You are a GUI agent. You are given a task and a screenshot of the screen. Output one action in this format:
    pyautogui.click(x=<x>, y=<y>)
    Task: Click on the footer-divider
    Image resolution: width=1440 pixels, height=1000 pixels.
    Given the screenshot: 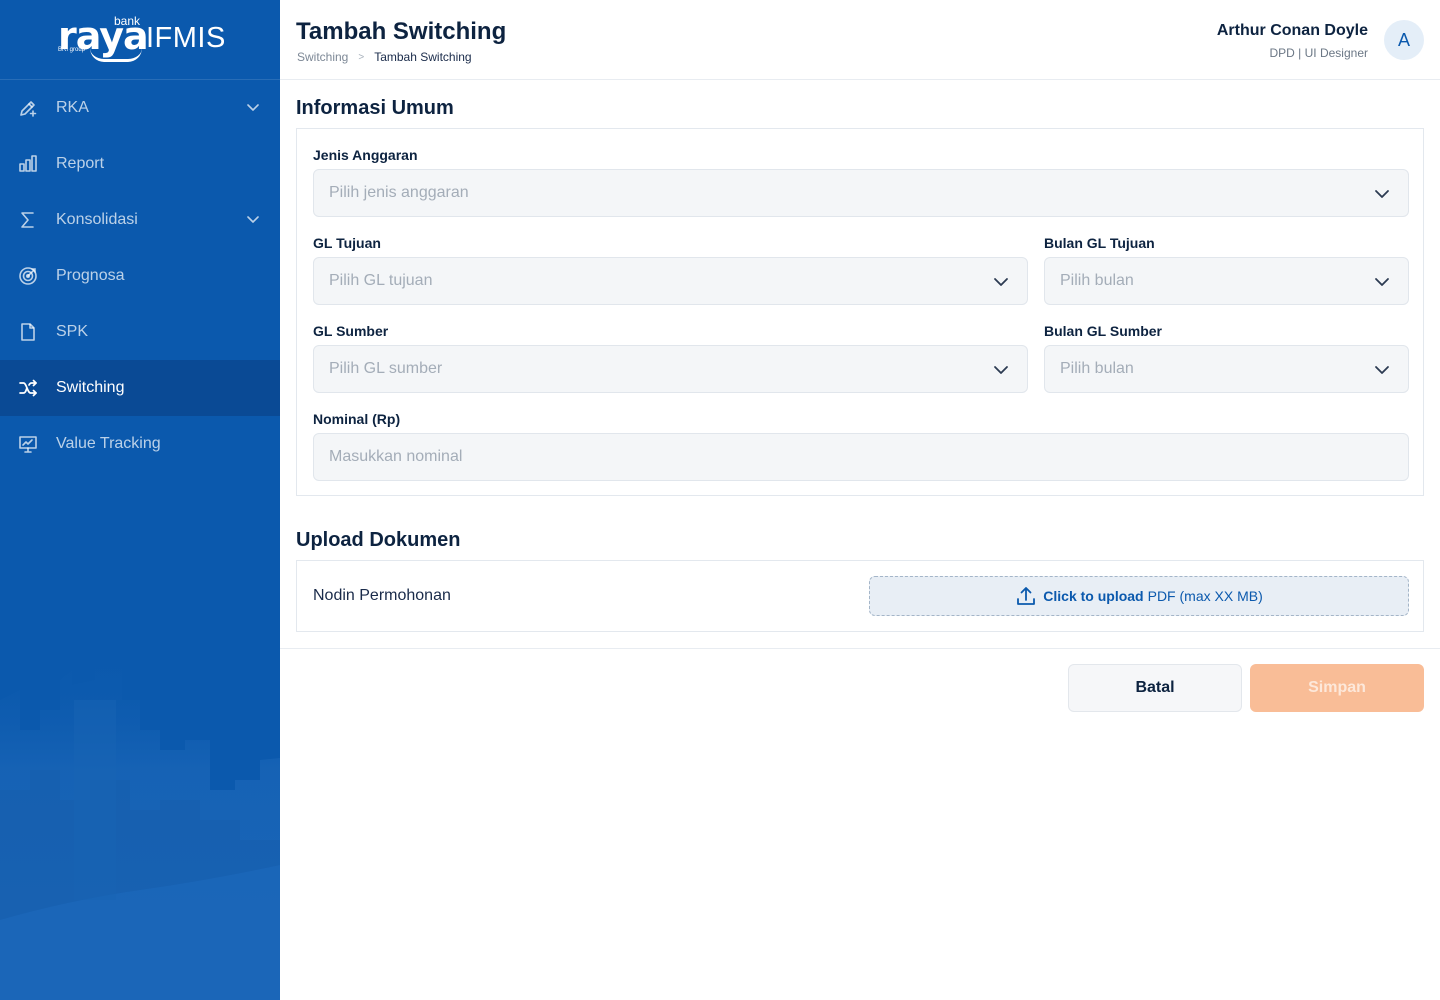 What is the action you would take?
    pyautogui.click(x=860, y=648)
    